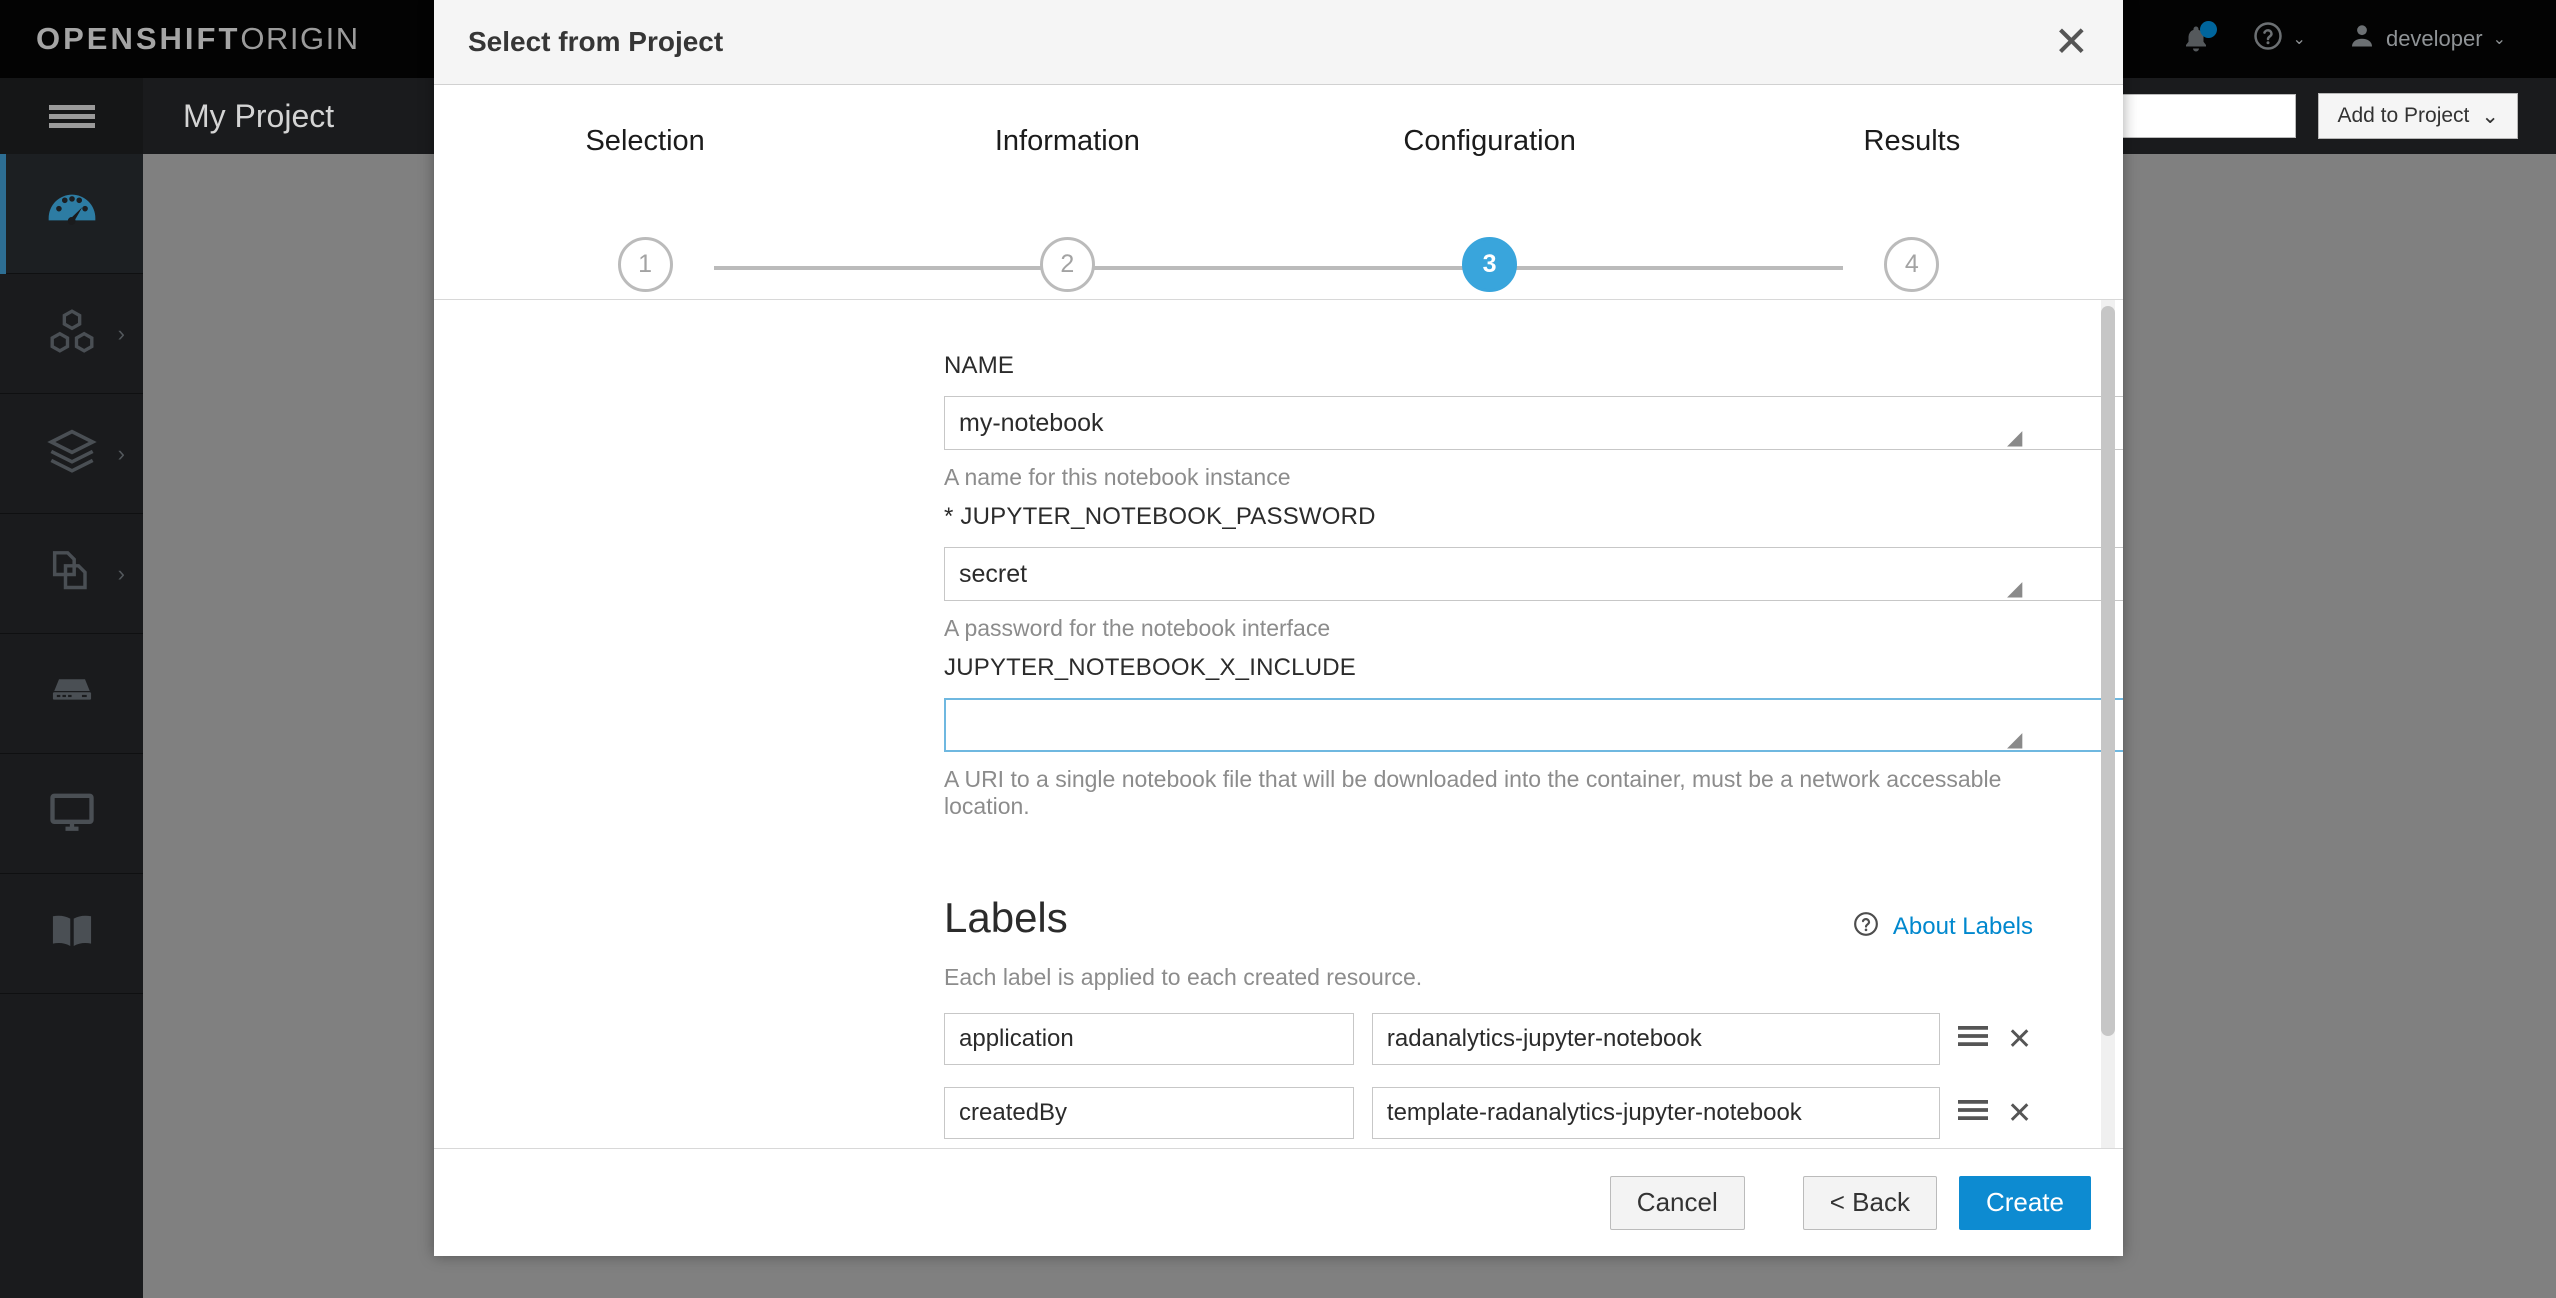 The width and height of the screenshot is (2556, 1298). I want to click on form-field-name: NAME ◢ A name for this notebook instance, so click(1533, 421).